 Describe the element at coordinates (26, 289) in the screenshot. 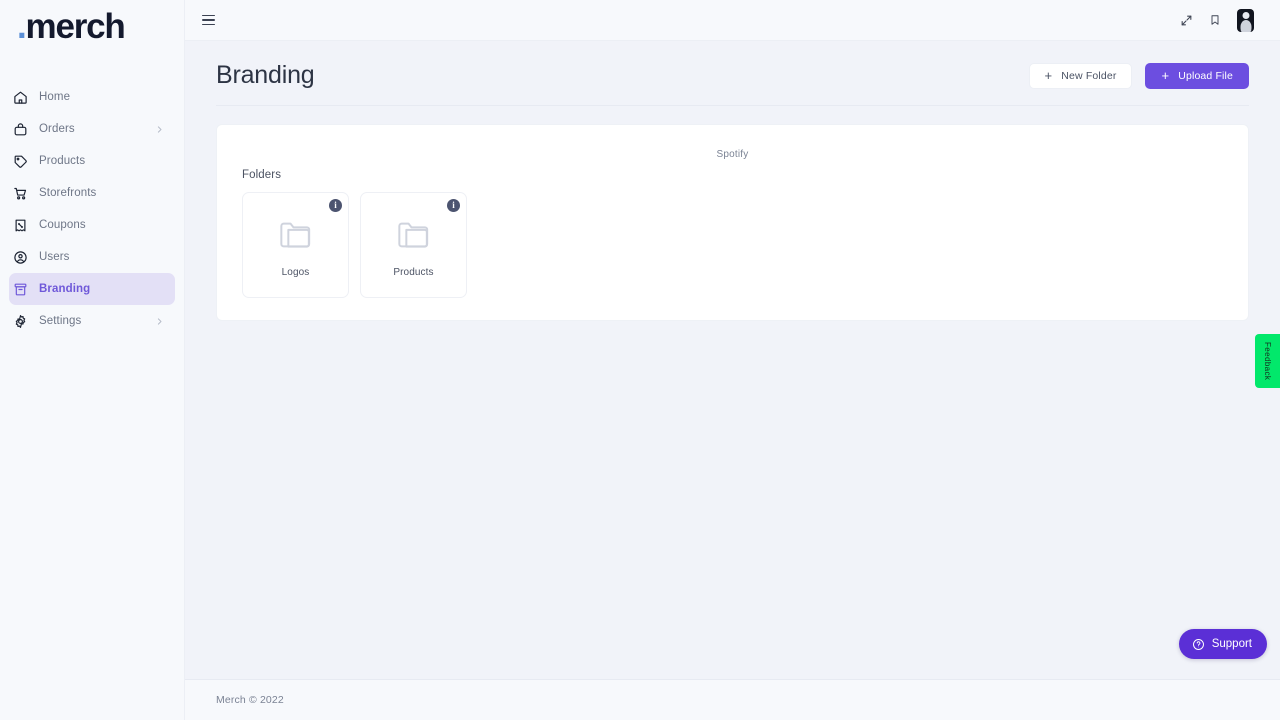

I see `archive-icon` at that location.